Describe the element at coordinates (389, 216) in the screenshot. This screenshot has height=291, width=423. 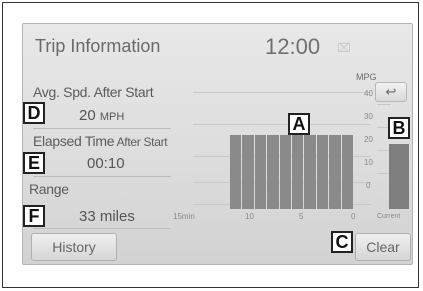
I see `current-label: Current` at that location.